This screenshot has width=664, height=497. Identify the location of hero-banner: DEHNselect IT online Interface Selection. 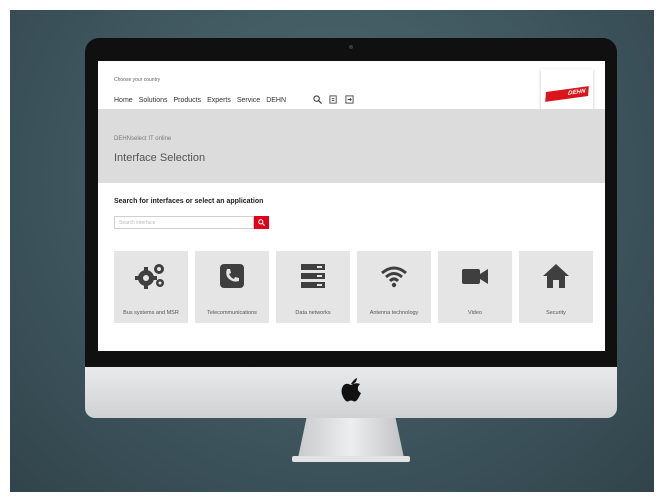
(351, 146).